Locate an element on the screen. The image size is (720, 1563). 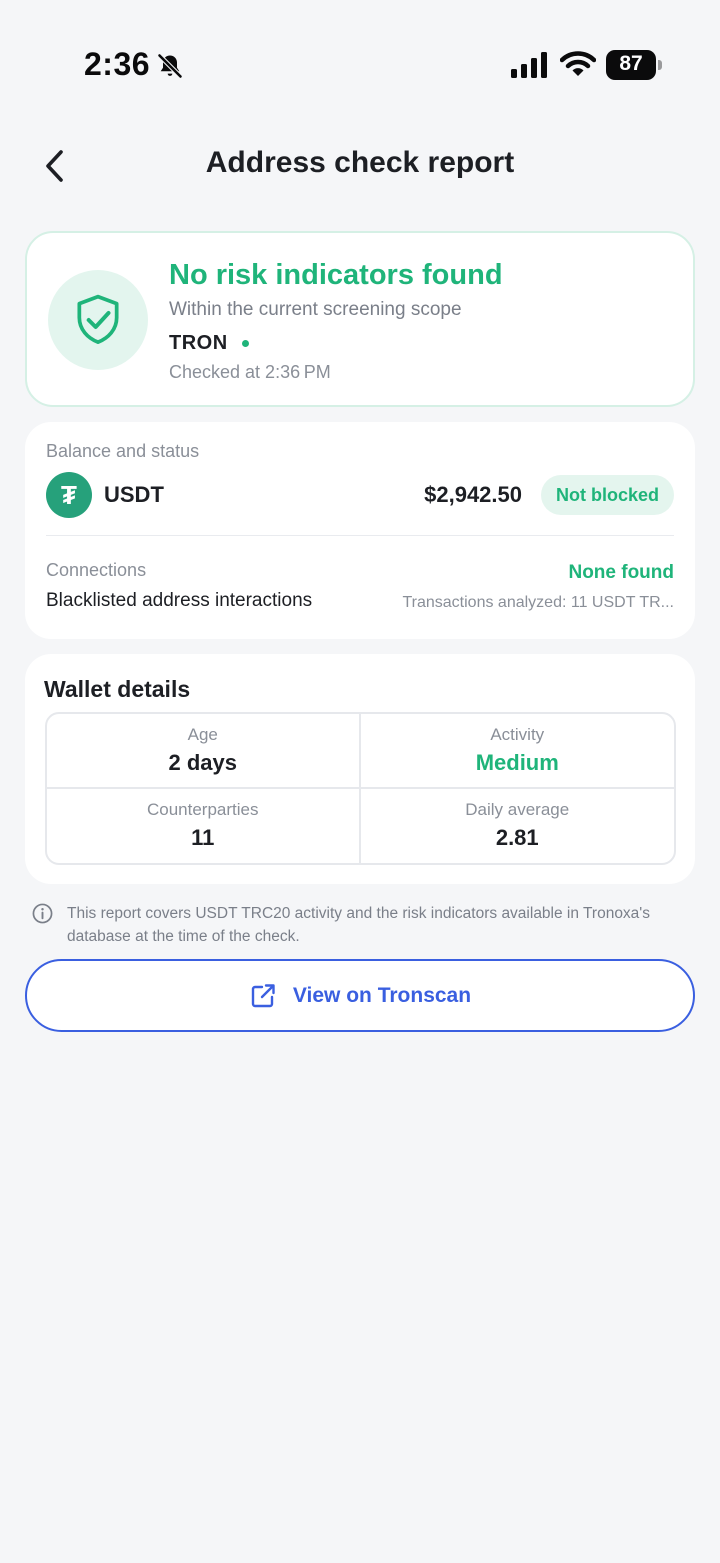
view-on-tronscan-button: View on Tronscan is located at coordinates (360, 995).